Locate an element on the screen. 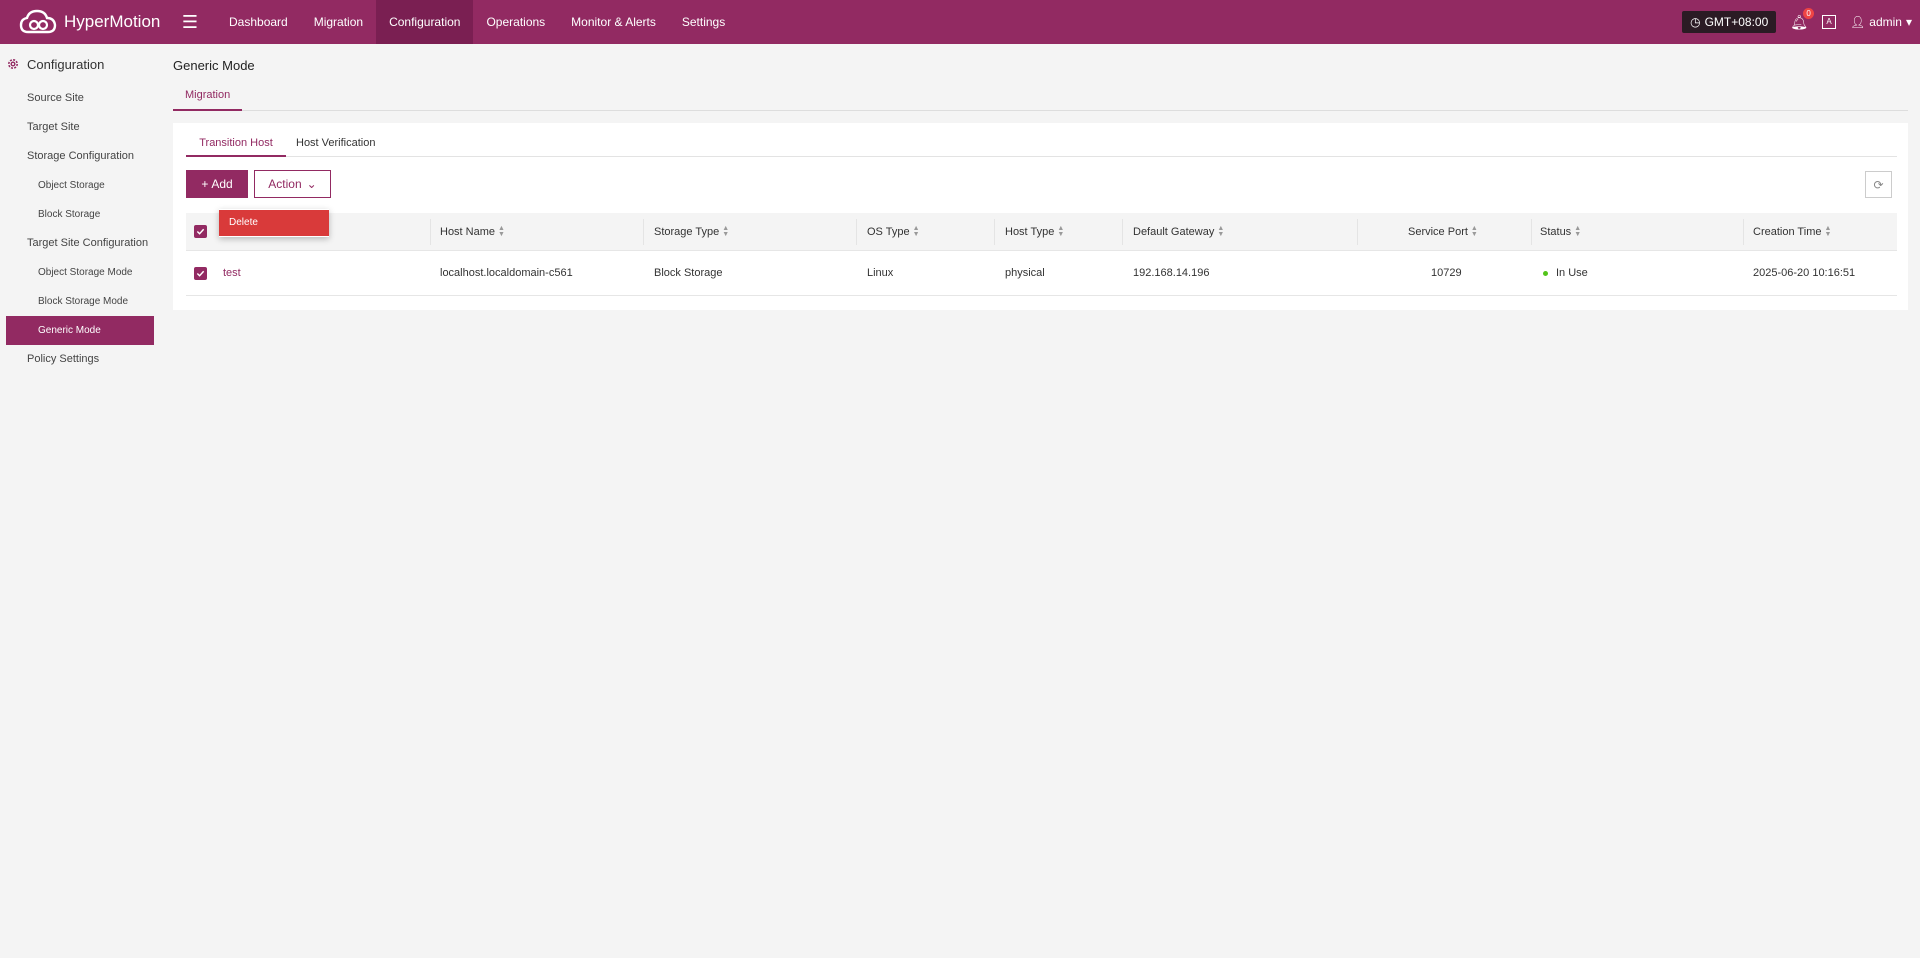  tab-migration: Migration is located at coordinates (208, 98).